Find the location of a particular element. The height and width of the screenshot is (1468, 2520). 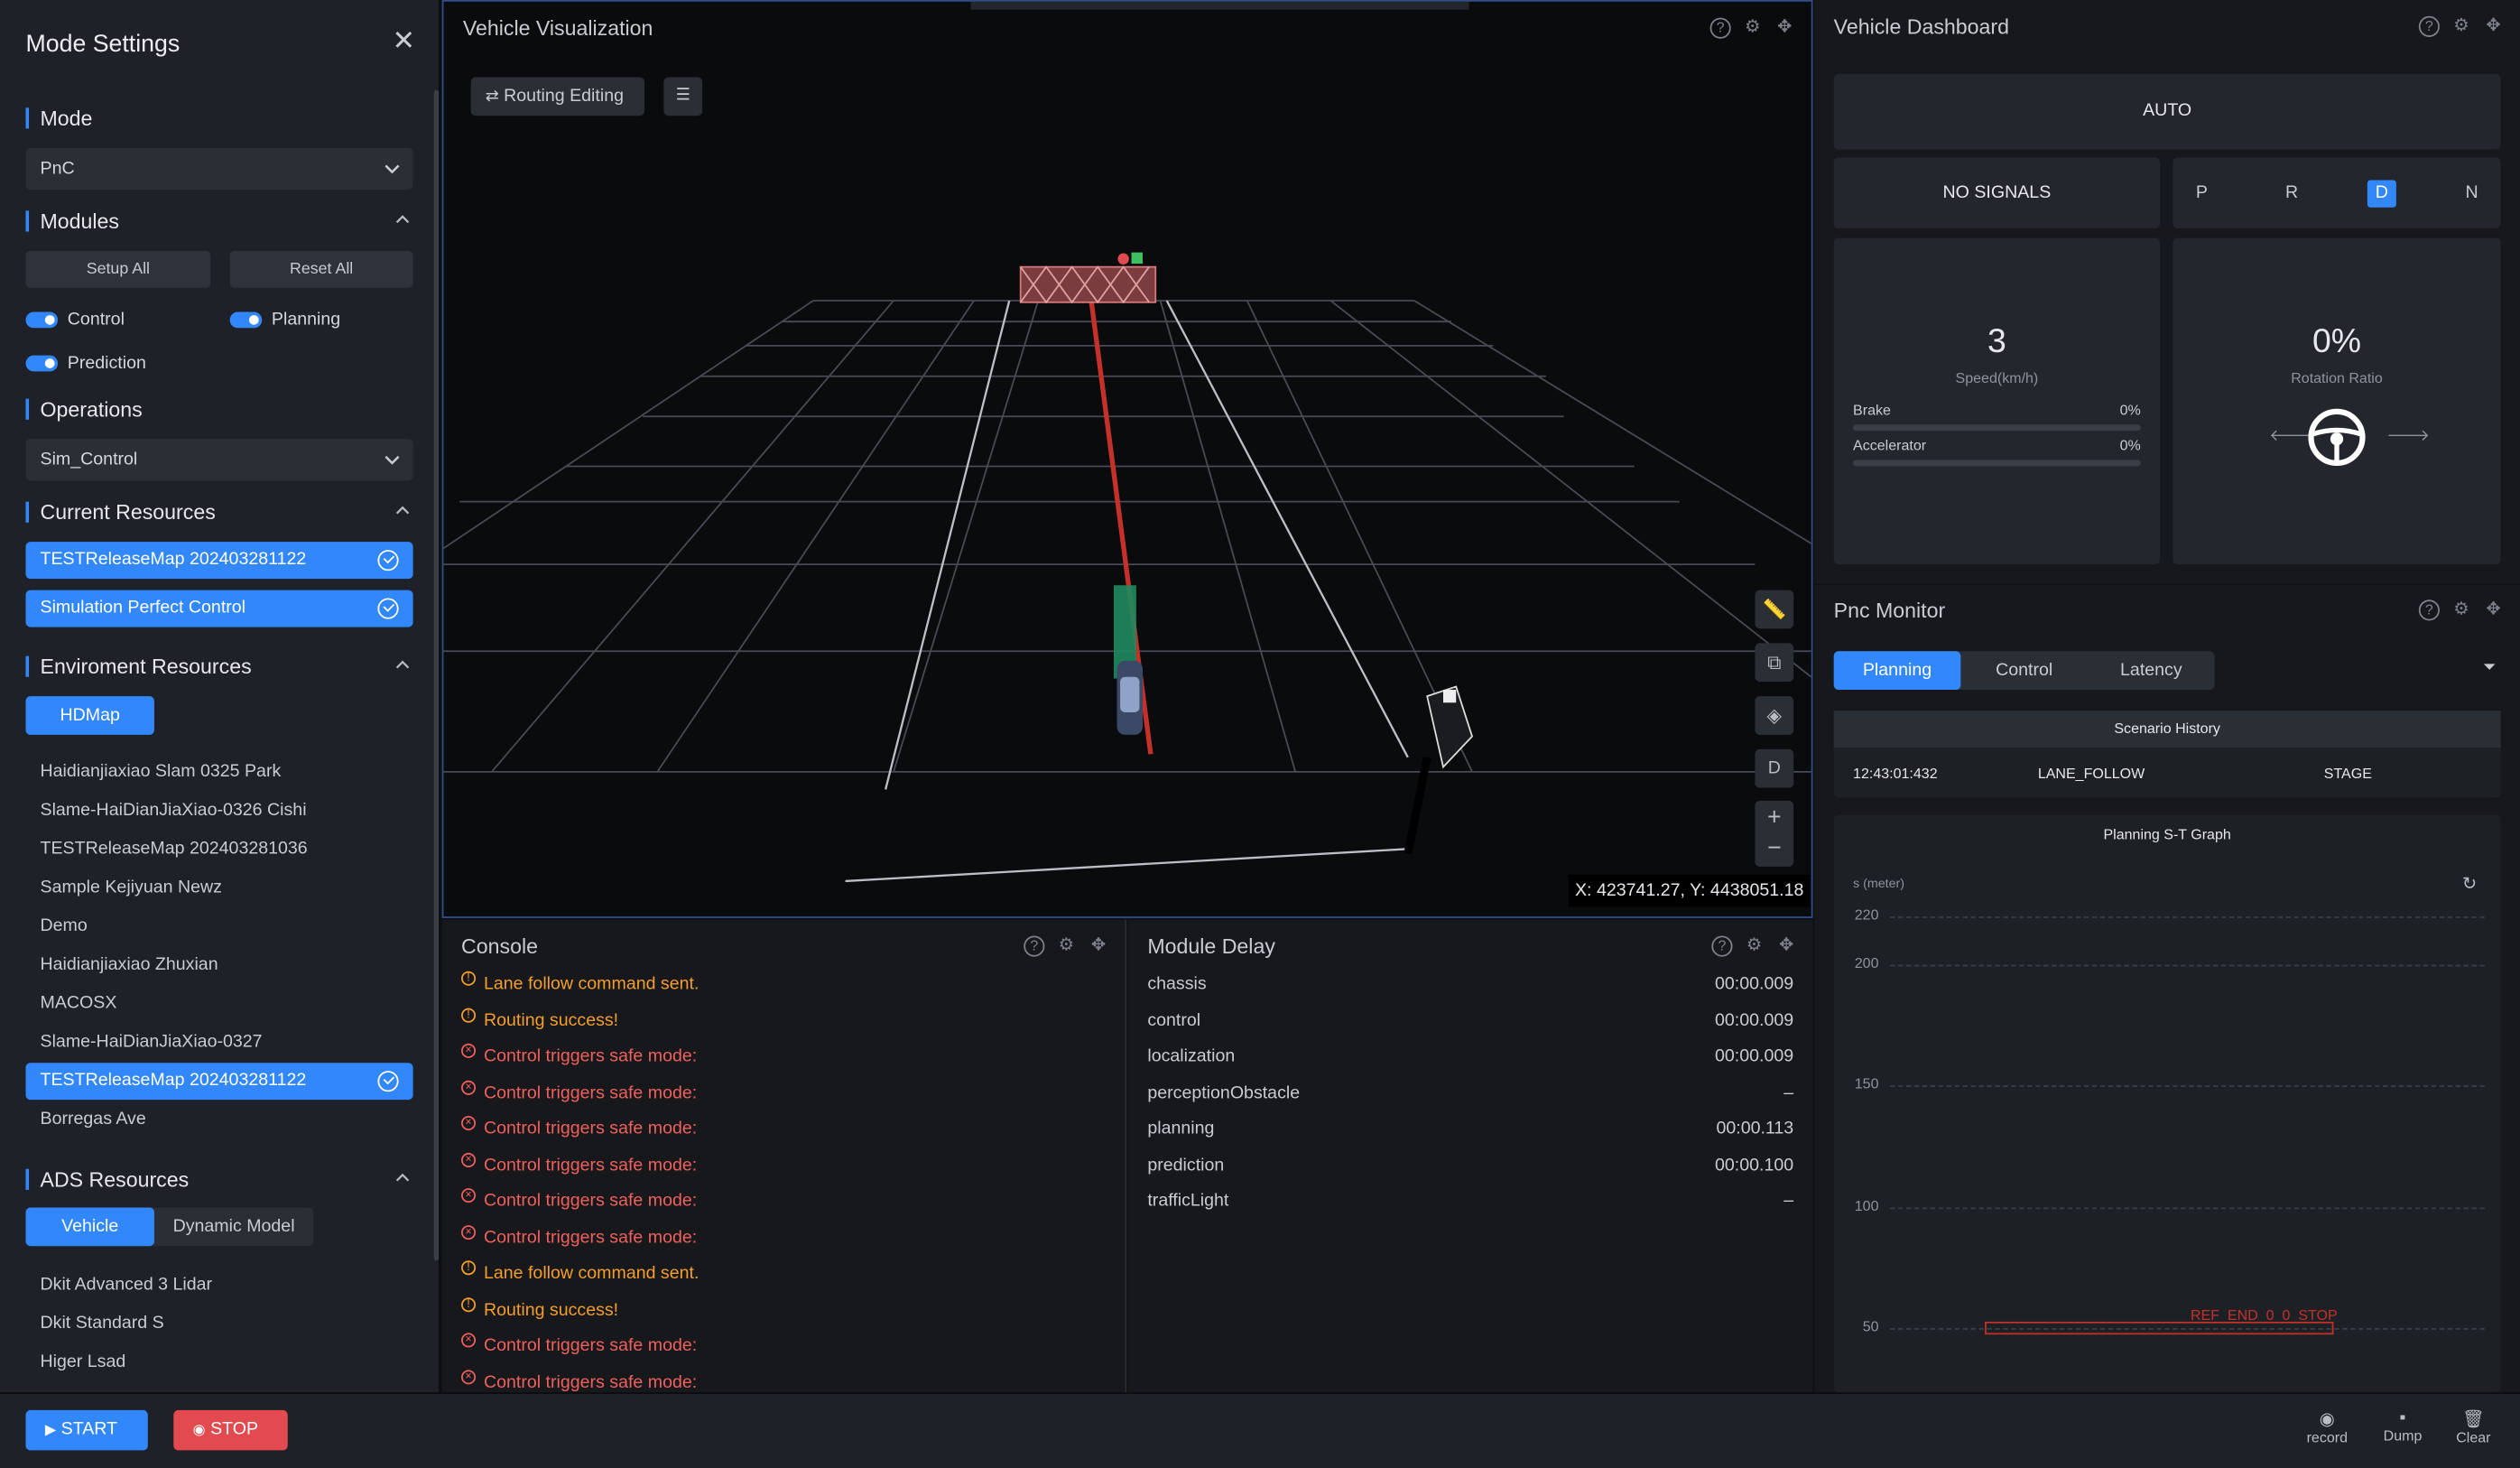

console-message: Routing success! is located at coordinates (551, 1020).